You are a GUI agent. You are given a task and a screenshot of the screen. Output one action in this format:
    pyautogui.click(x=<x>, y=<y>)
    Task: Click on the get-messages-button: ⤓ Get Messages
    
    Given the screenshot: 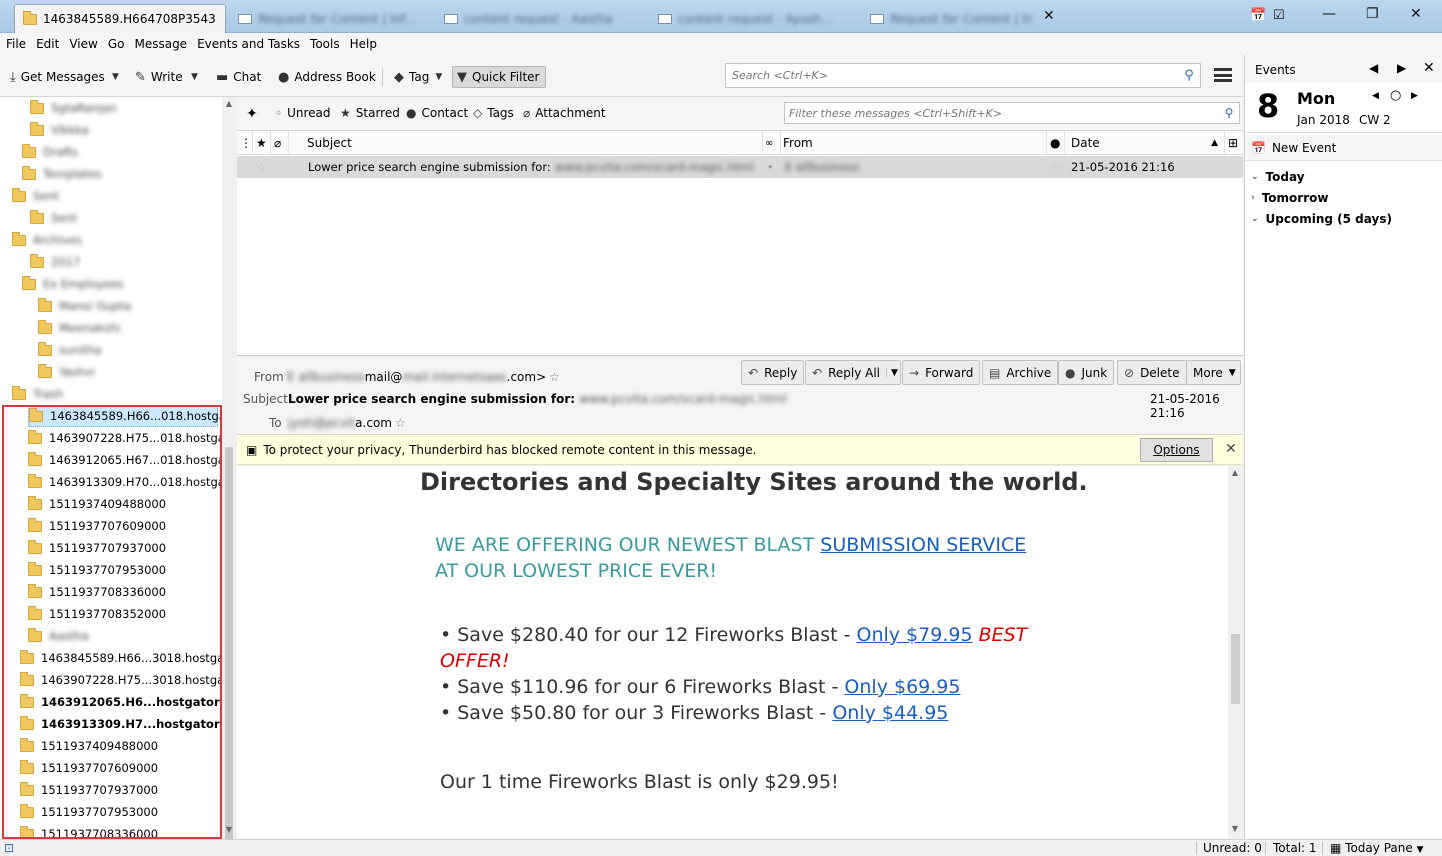 What is the action you would take?
    pyautogui.click(x=57, y=77)
    